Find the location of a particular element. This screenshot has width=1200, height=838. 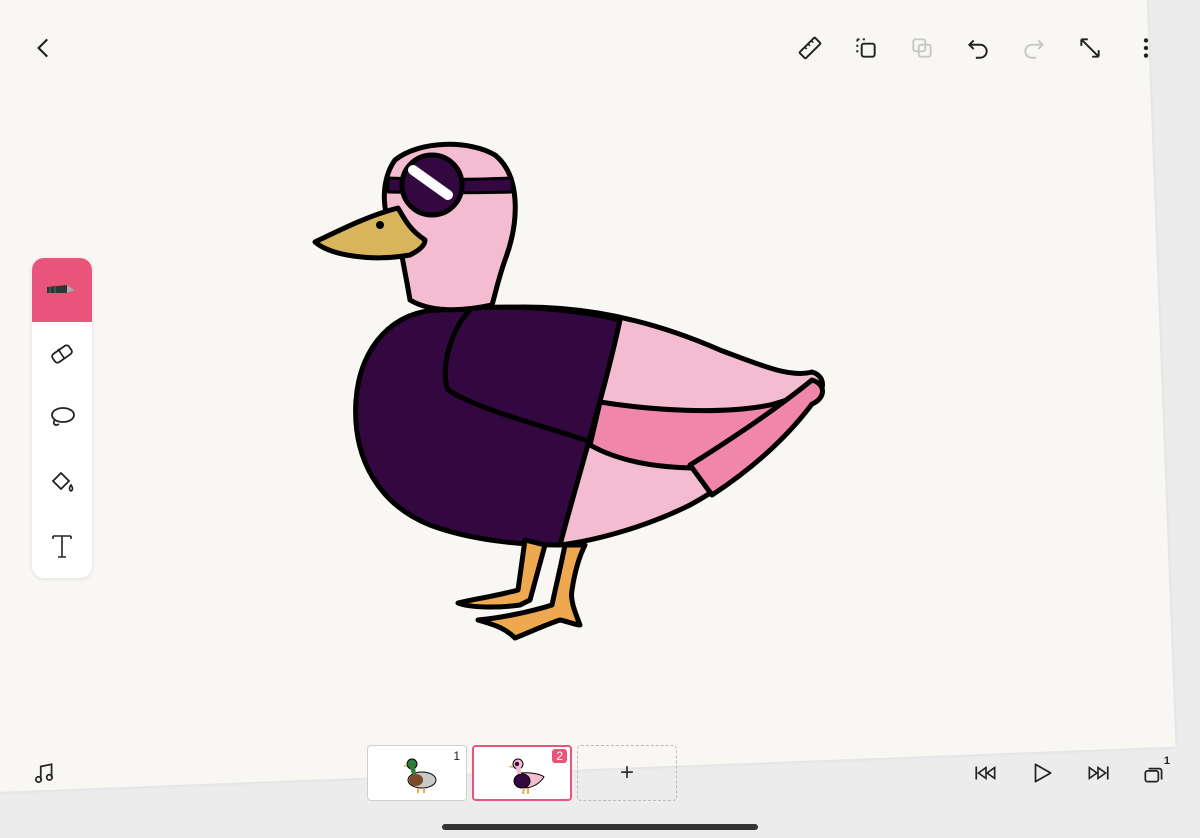

lasso-tool is located at coordinates (62, 418).